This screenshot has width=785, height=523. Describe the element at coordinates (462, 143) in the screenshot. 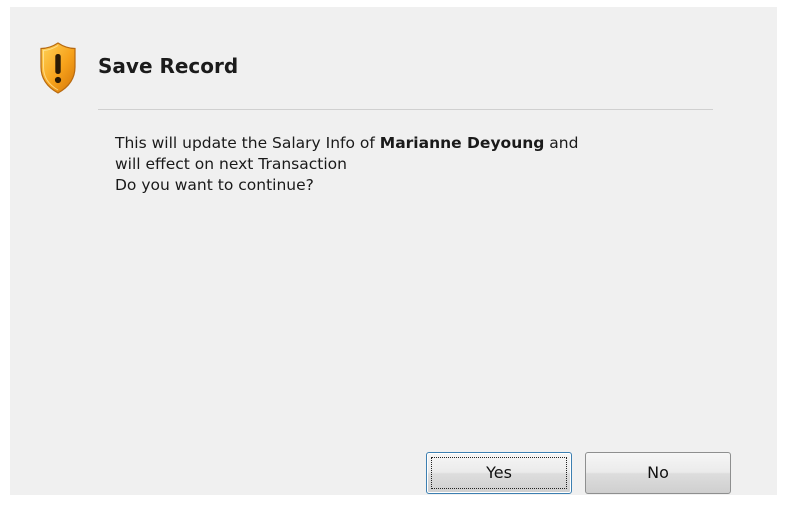

I see `employee-name: Marianne Deyoung` at that location.